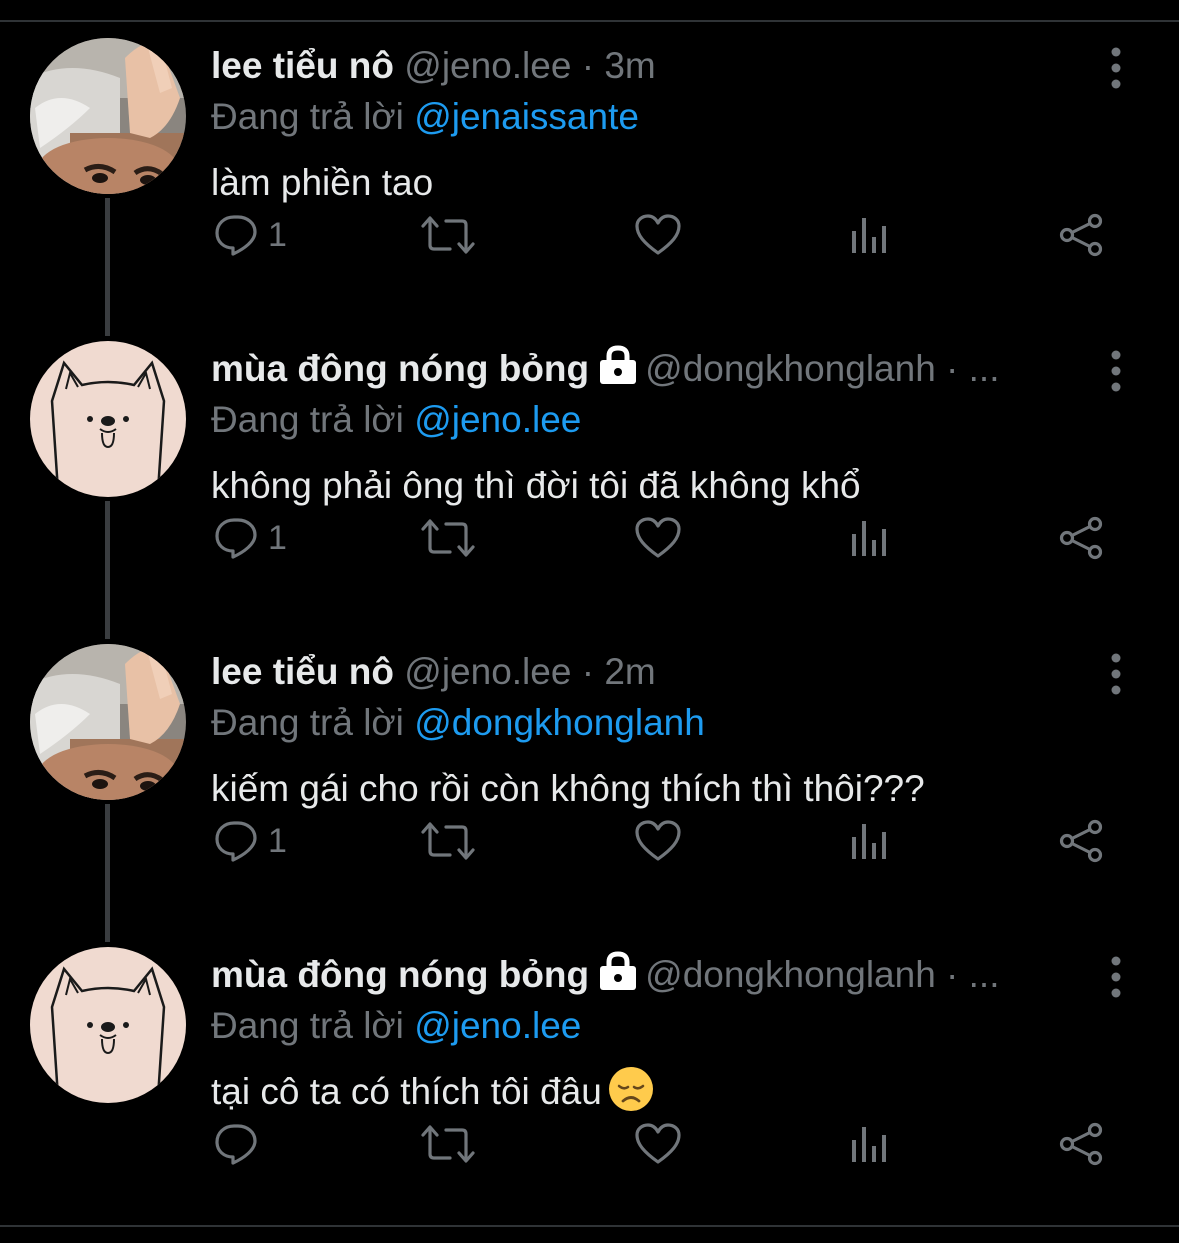  I want to click on tweet-header: lee tiểu nô @jeno.lee · 2m, so click(433, 672).